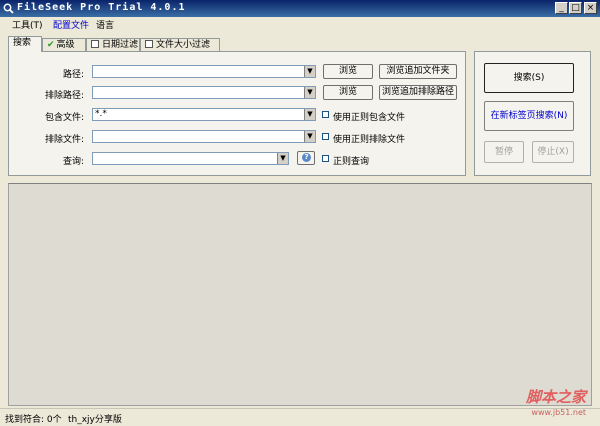 The width and height of the screenshot is (600, 426). What do you see at coordinates (504, 152) in the screenshot?
I see `pause-button: 暂停` at bounding box center [504, 152].